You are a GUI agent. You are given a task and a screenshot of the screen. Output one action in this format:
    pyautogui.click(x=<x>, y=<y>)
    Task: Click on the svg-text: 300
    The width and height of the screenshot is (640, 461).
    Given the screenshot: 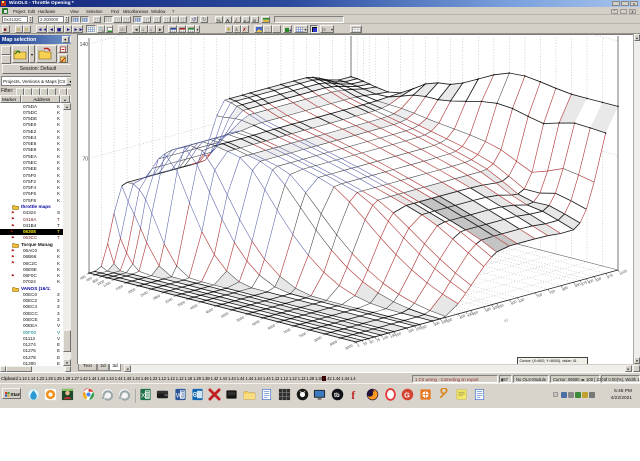 What is the action you would take?
    pyautogui.click(x=436, y=324)
    